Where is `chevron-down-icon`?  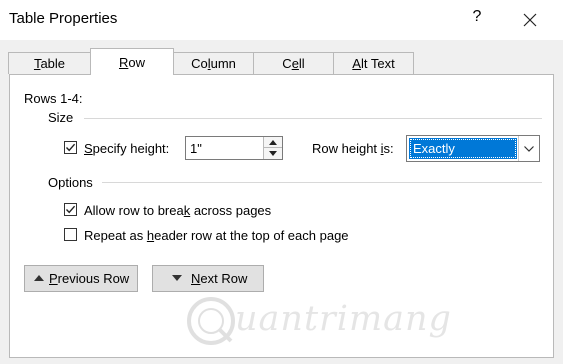 chevron-down-icon is located at coordinates (529, 149).